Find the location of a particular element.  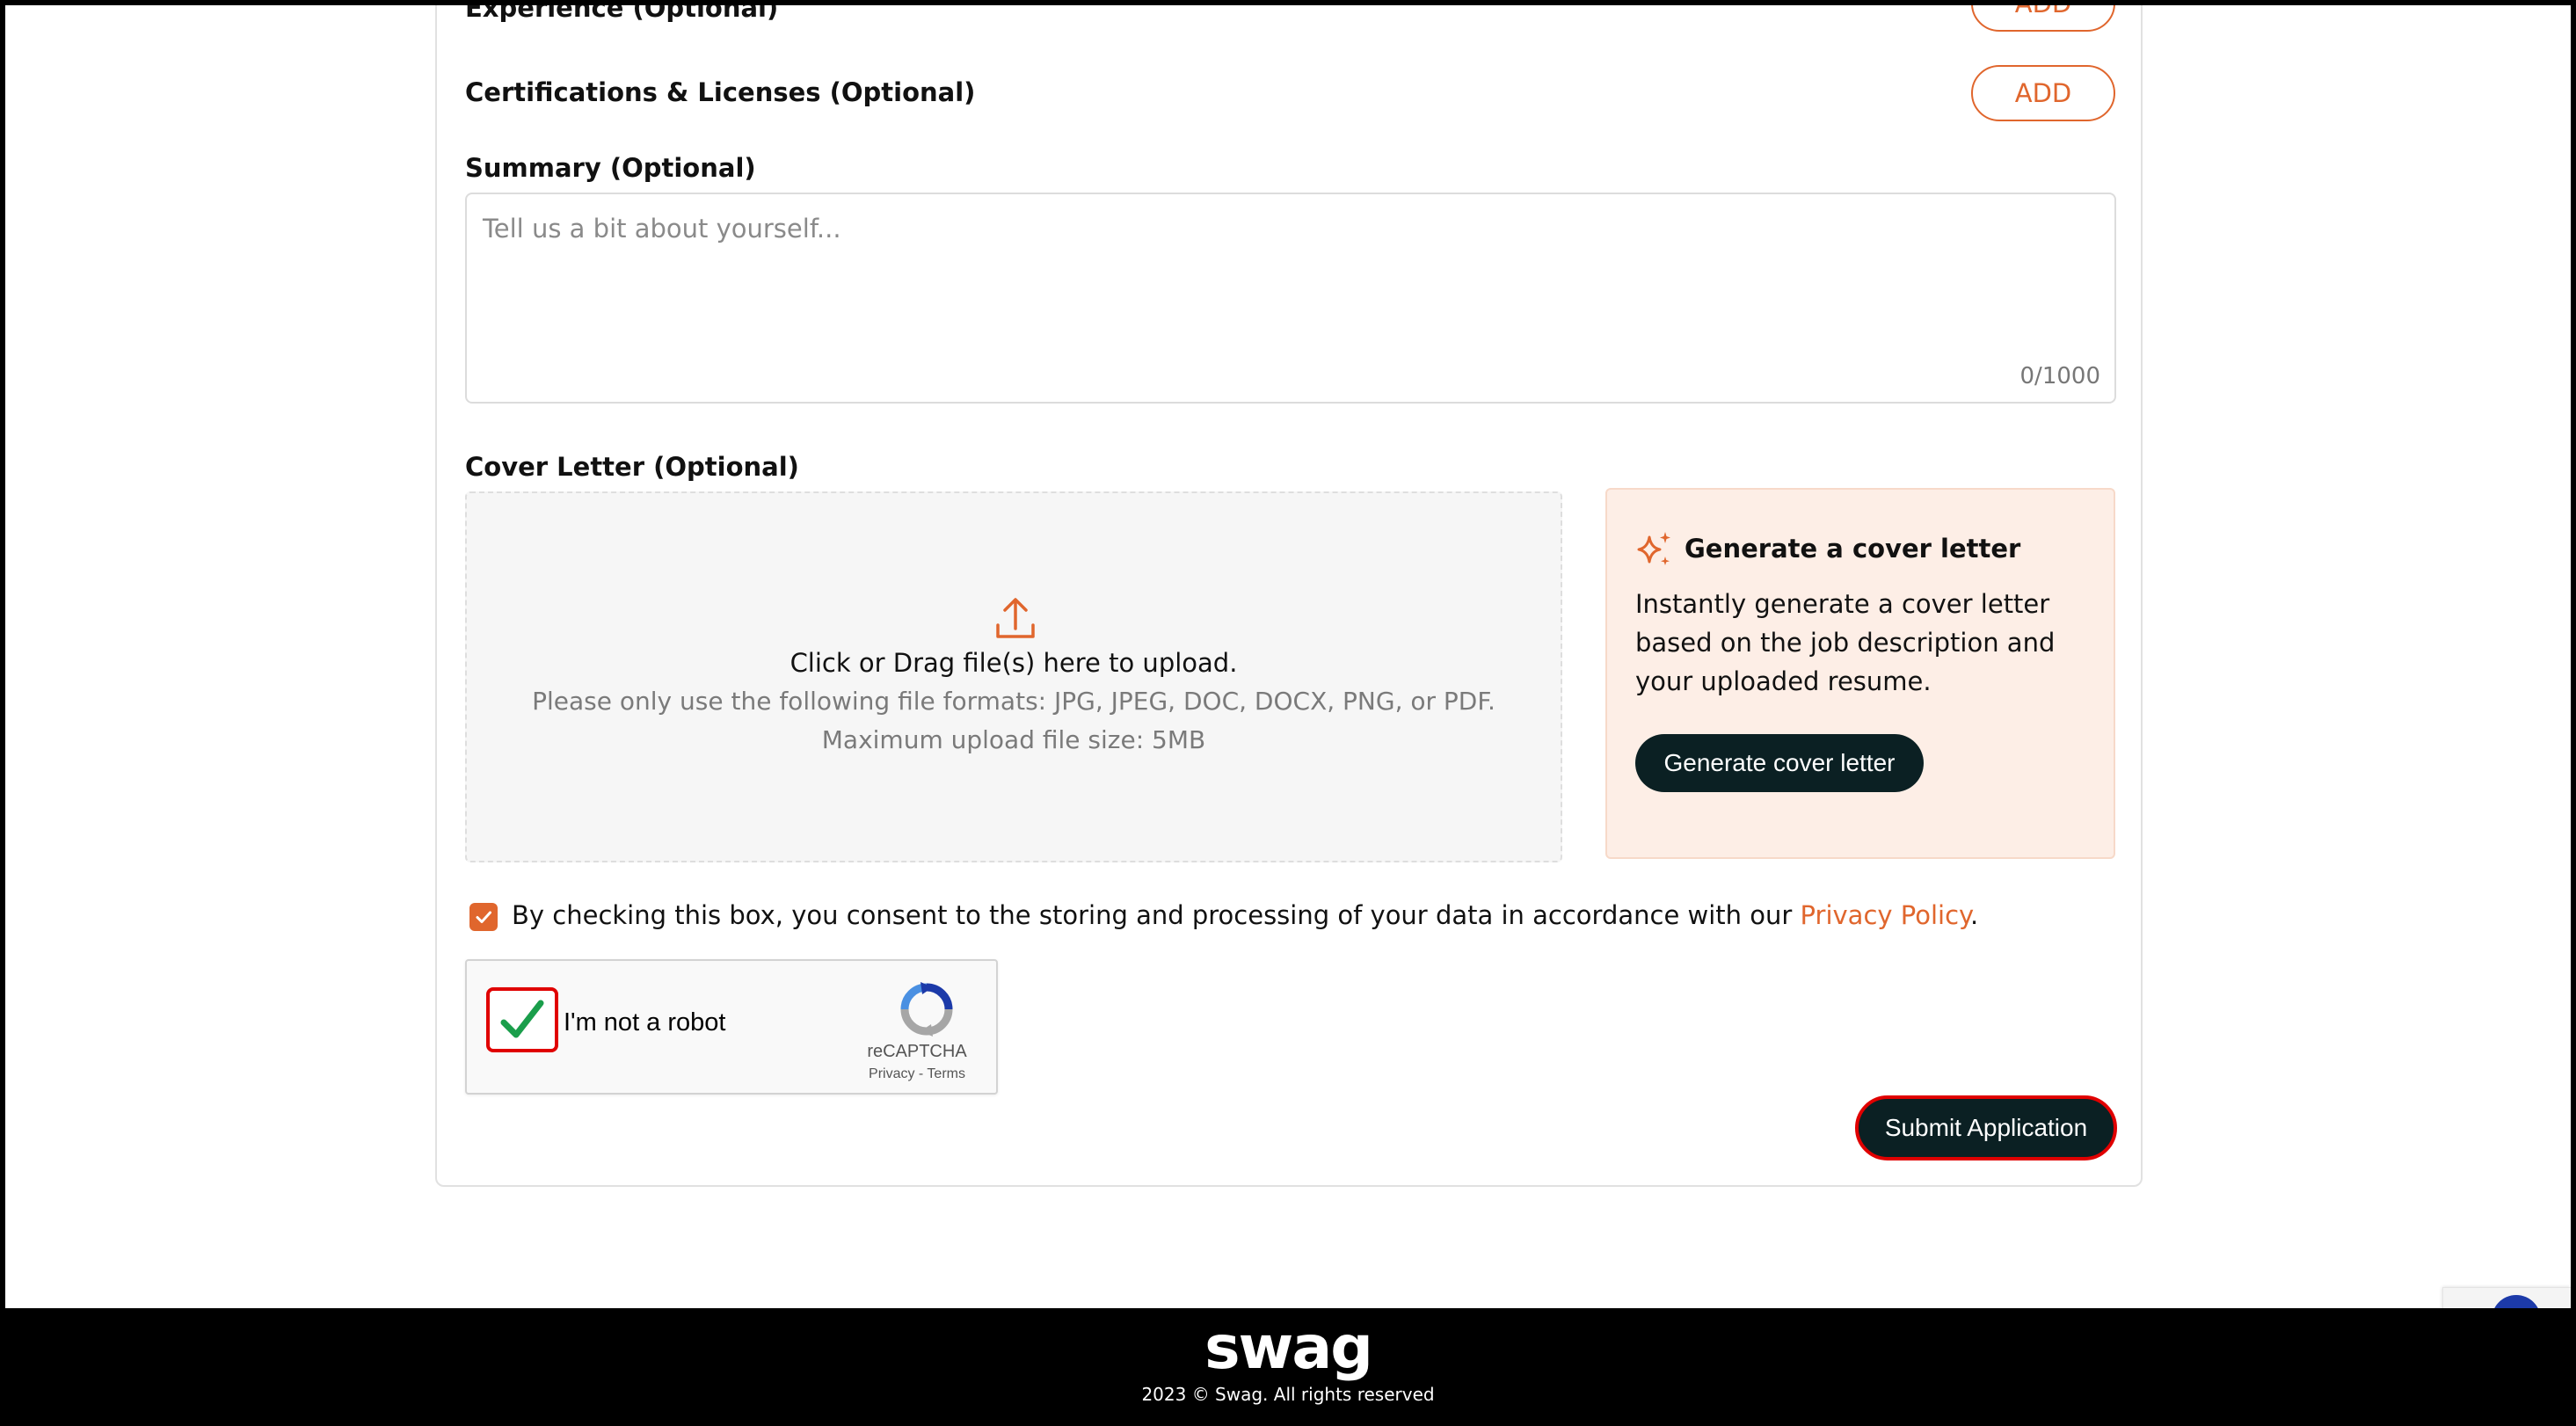

recaptcha-privacy-terms: Privacy - Terms is located at coordinates (917, 1074).